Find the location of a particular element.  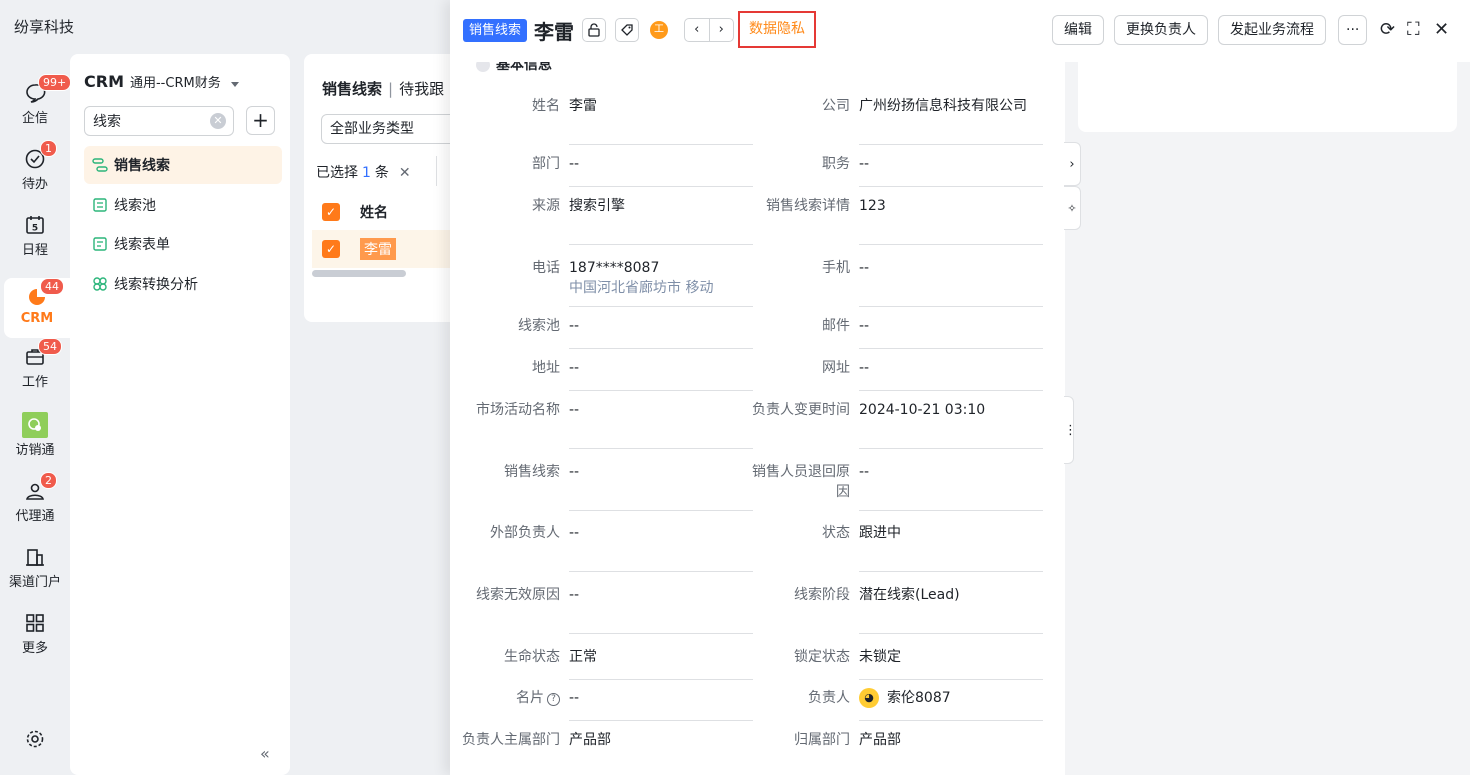

horizontal-scrollbar is located at coordinates (359, 273).